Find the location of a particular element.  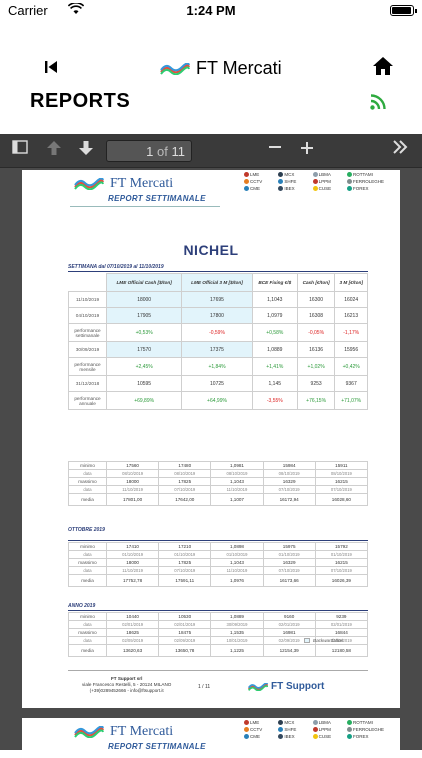

minus-icon is located at coordinates (275, 147).